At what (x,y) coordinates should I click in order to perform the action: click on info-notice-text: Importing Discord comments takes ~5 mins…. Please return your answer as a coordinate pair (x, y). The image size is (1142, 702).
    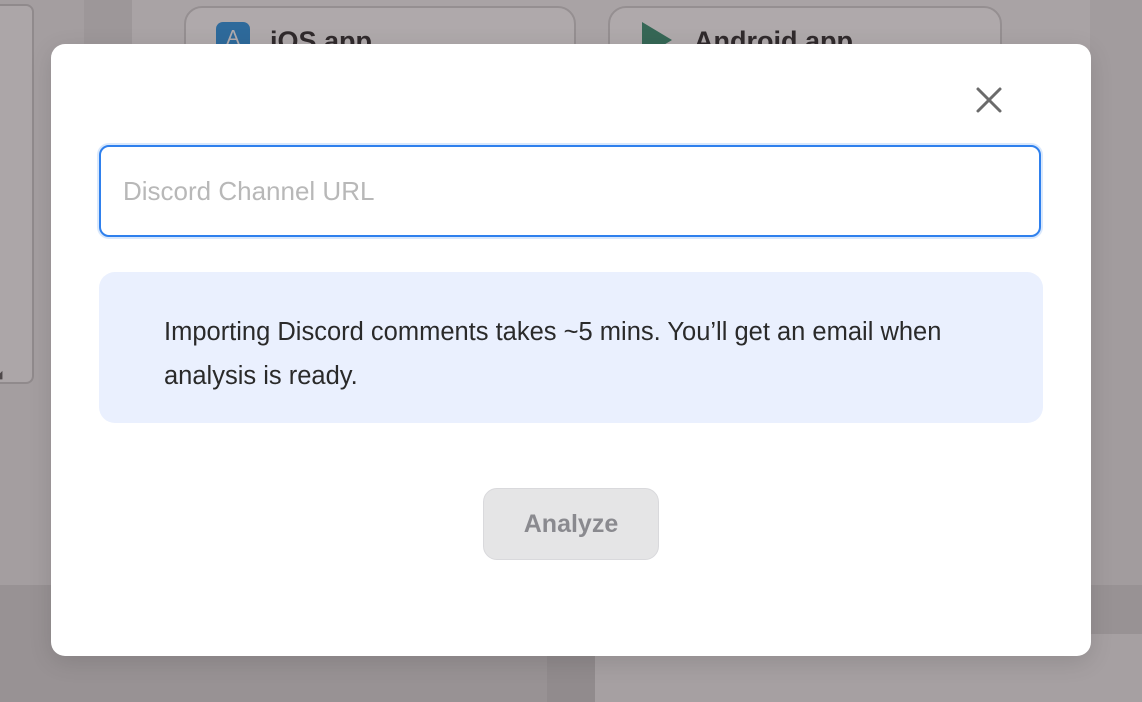
    Looking at the image, I should click on (553, 354).